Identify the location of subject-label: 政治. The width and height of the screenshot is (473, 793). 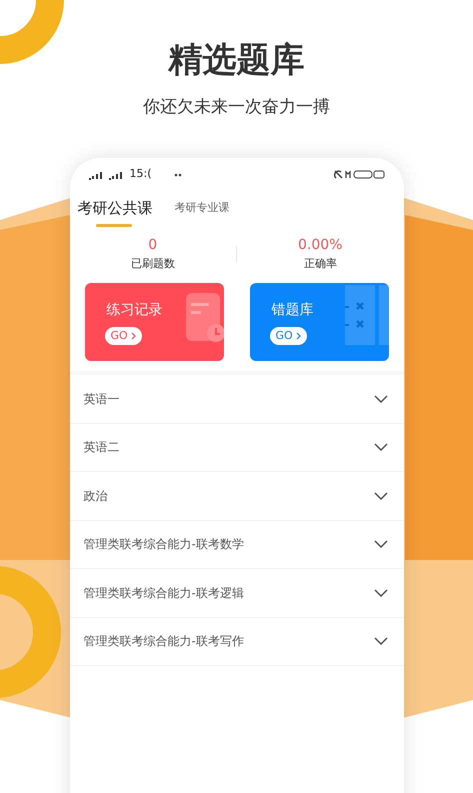
(96, 496).